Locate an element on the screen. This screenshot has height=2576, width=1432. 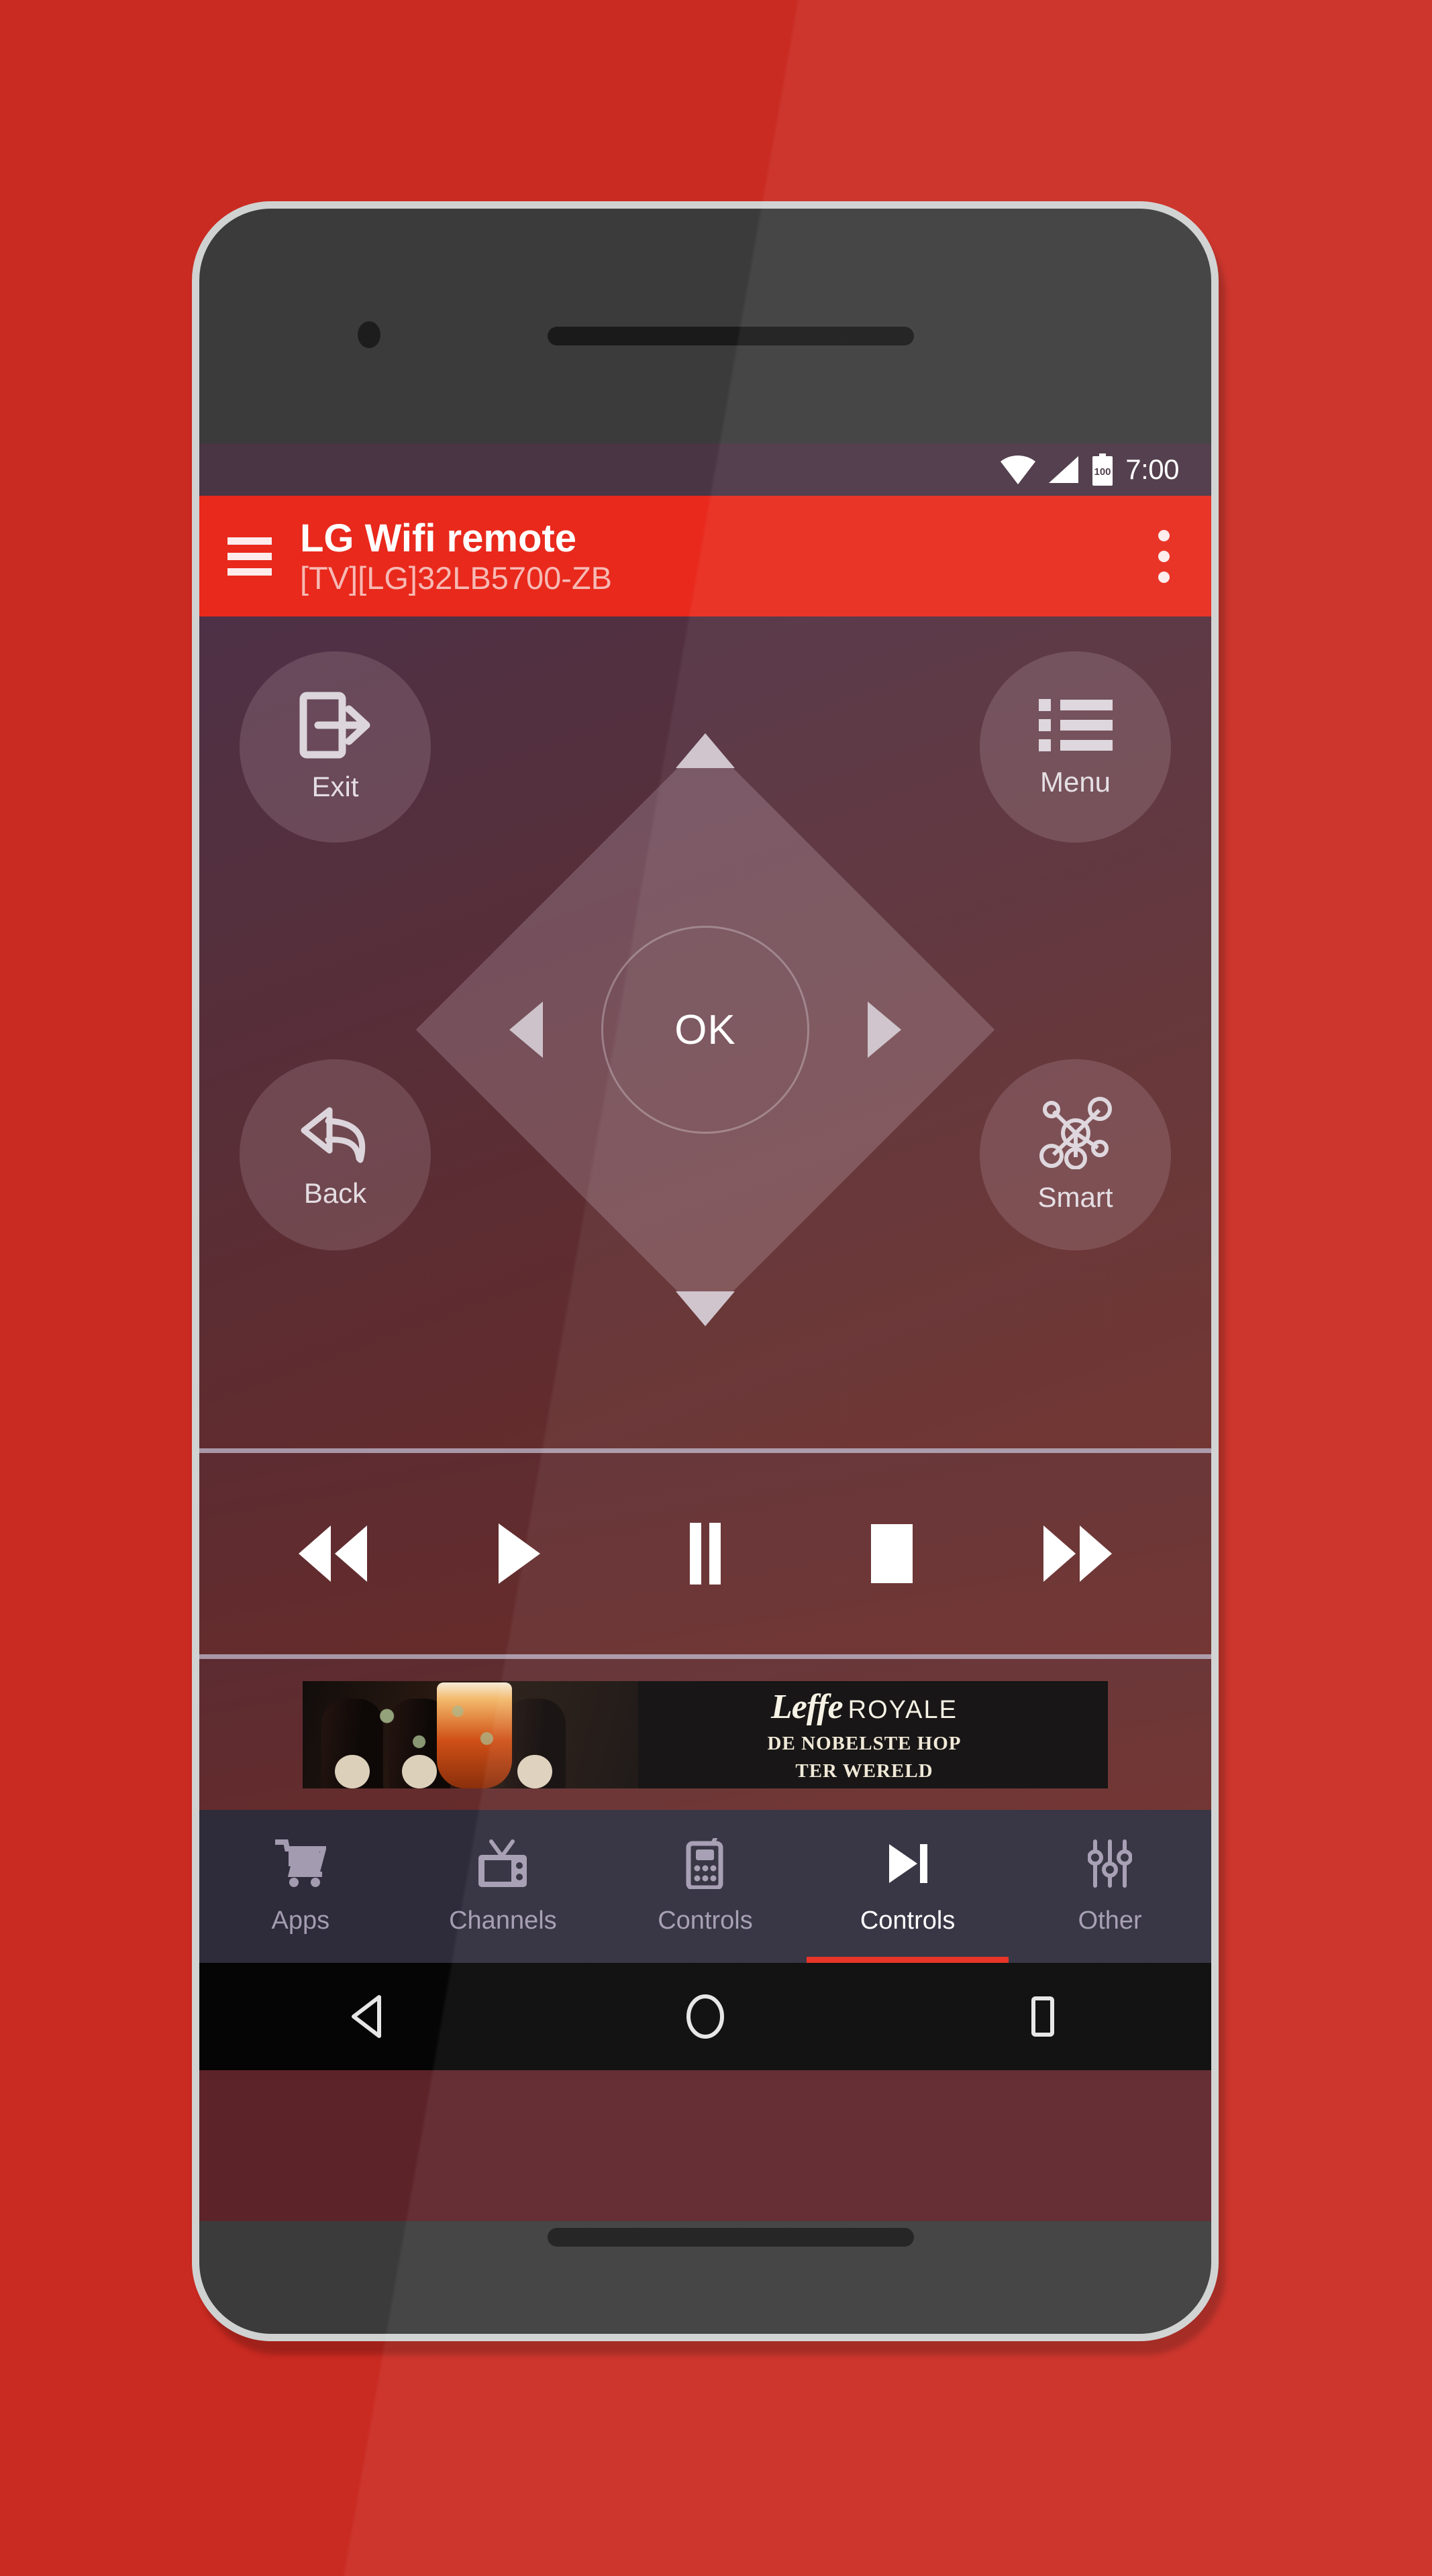
android-back-icon is located at coordinates (367, 2016).